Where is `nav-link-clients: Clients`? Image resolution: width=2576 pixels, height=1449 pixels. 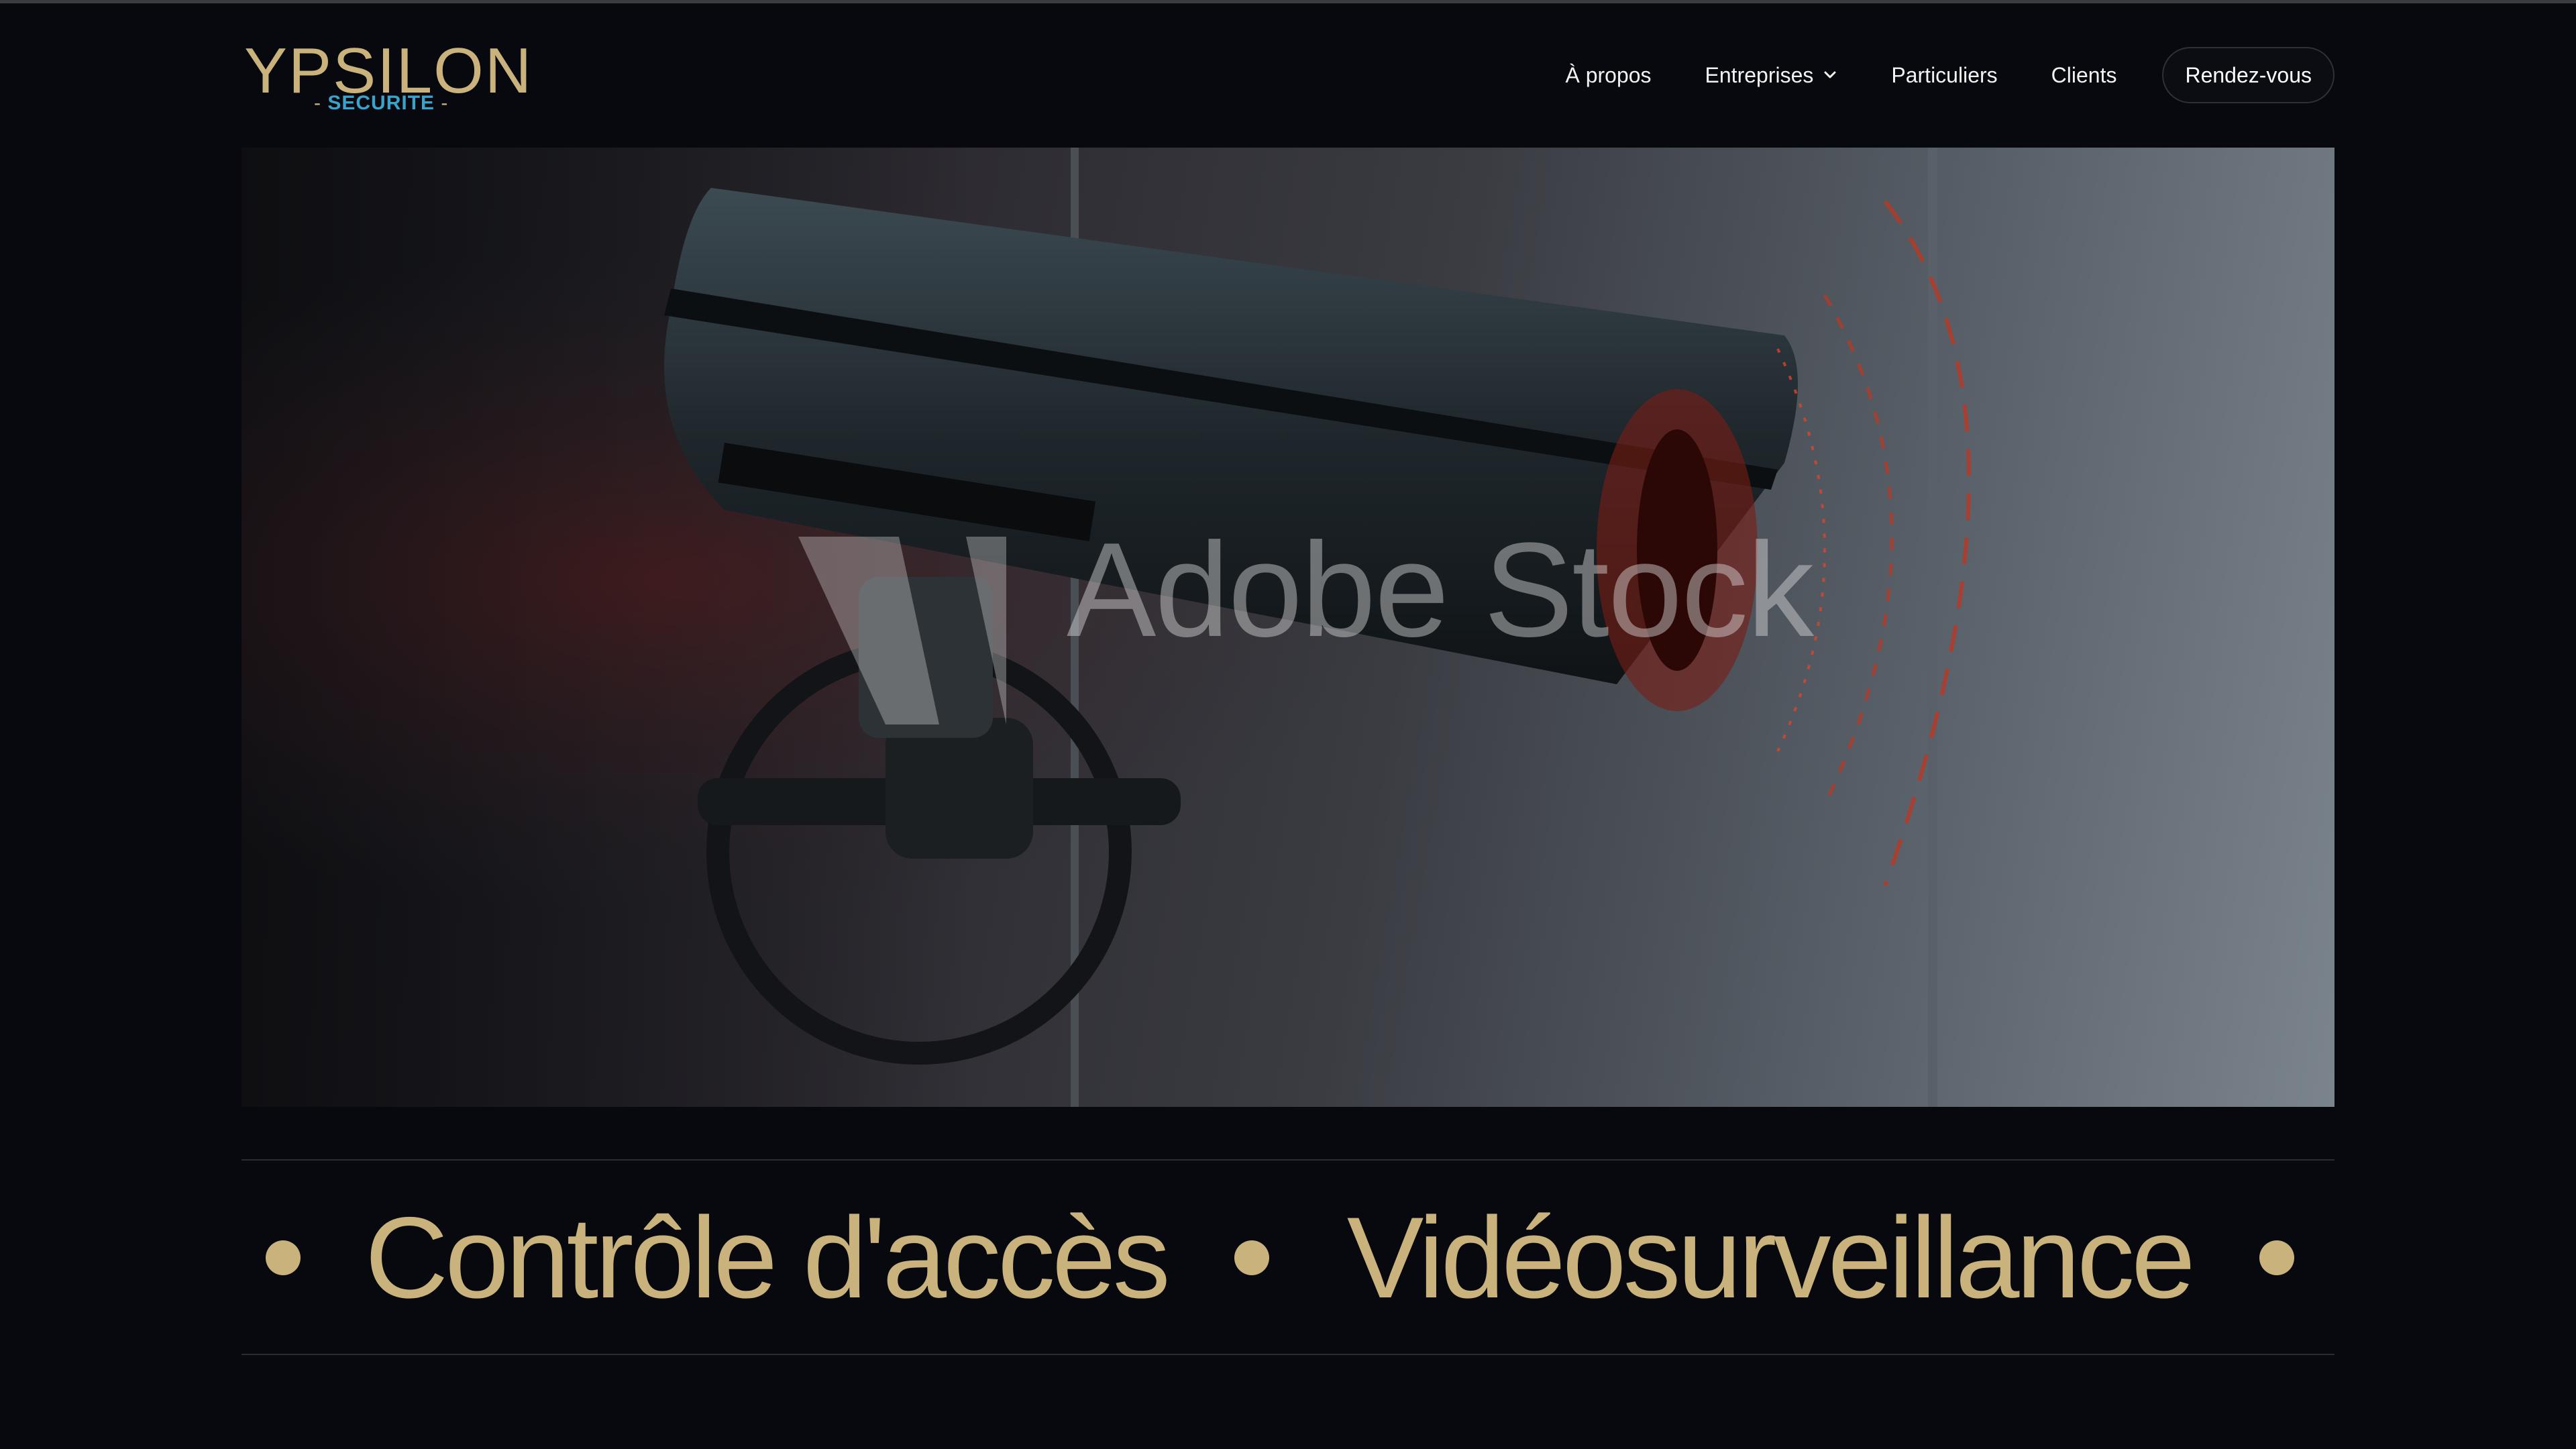
nav-link-clients: Clients is located at coordinates (2084, 75).